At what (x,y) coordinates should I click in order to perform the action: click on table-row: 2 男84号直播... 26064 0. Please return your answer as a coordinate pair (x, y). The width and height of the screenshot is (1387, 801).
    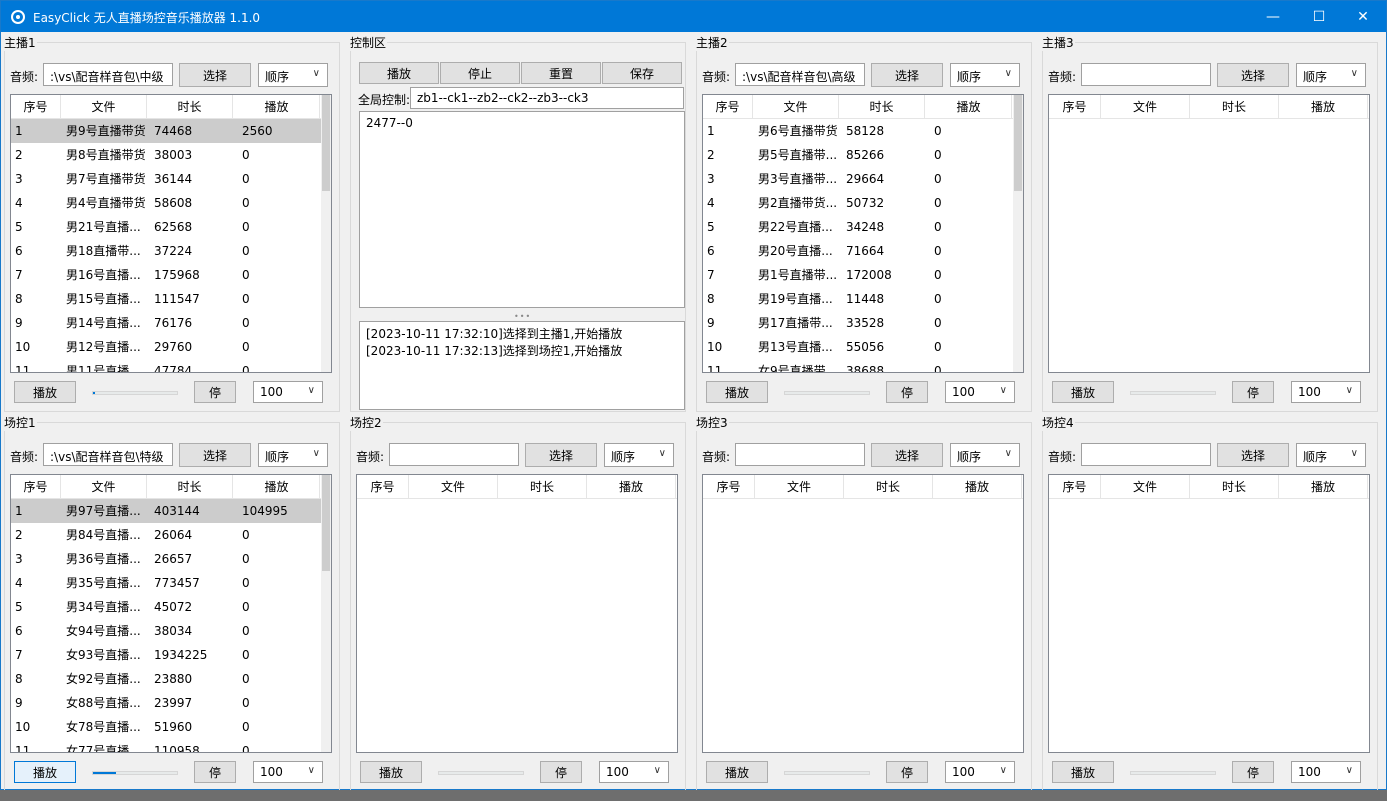
    Looking at the image, I should click on (166, 535).